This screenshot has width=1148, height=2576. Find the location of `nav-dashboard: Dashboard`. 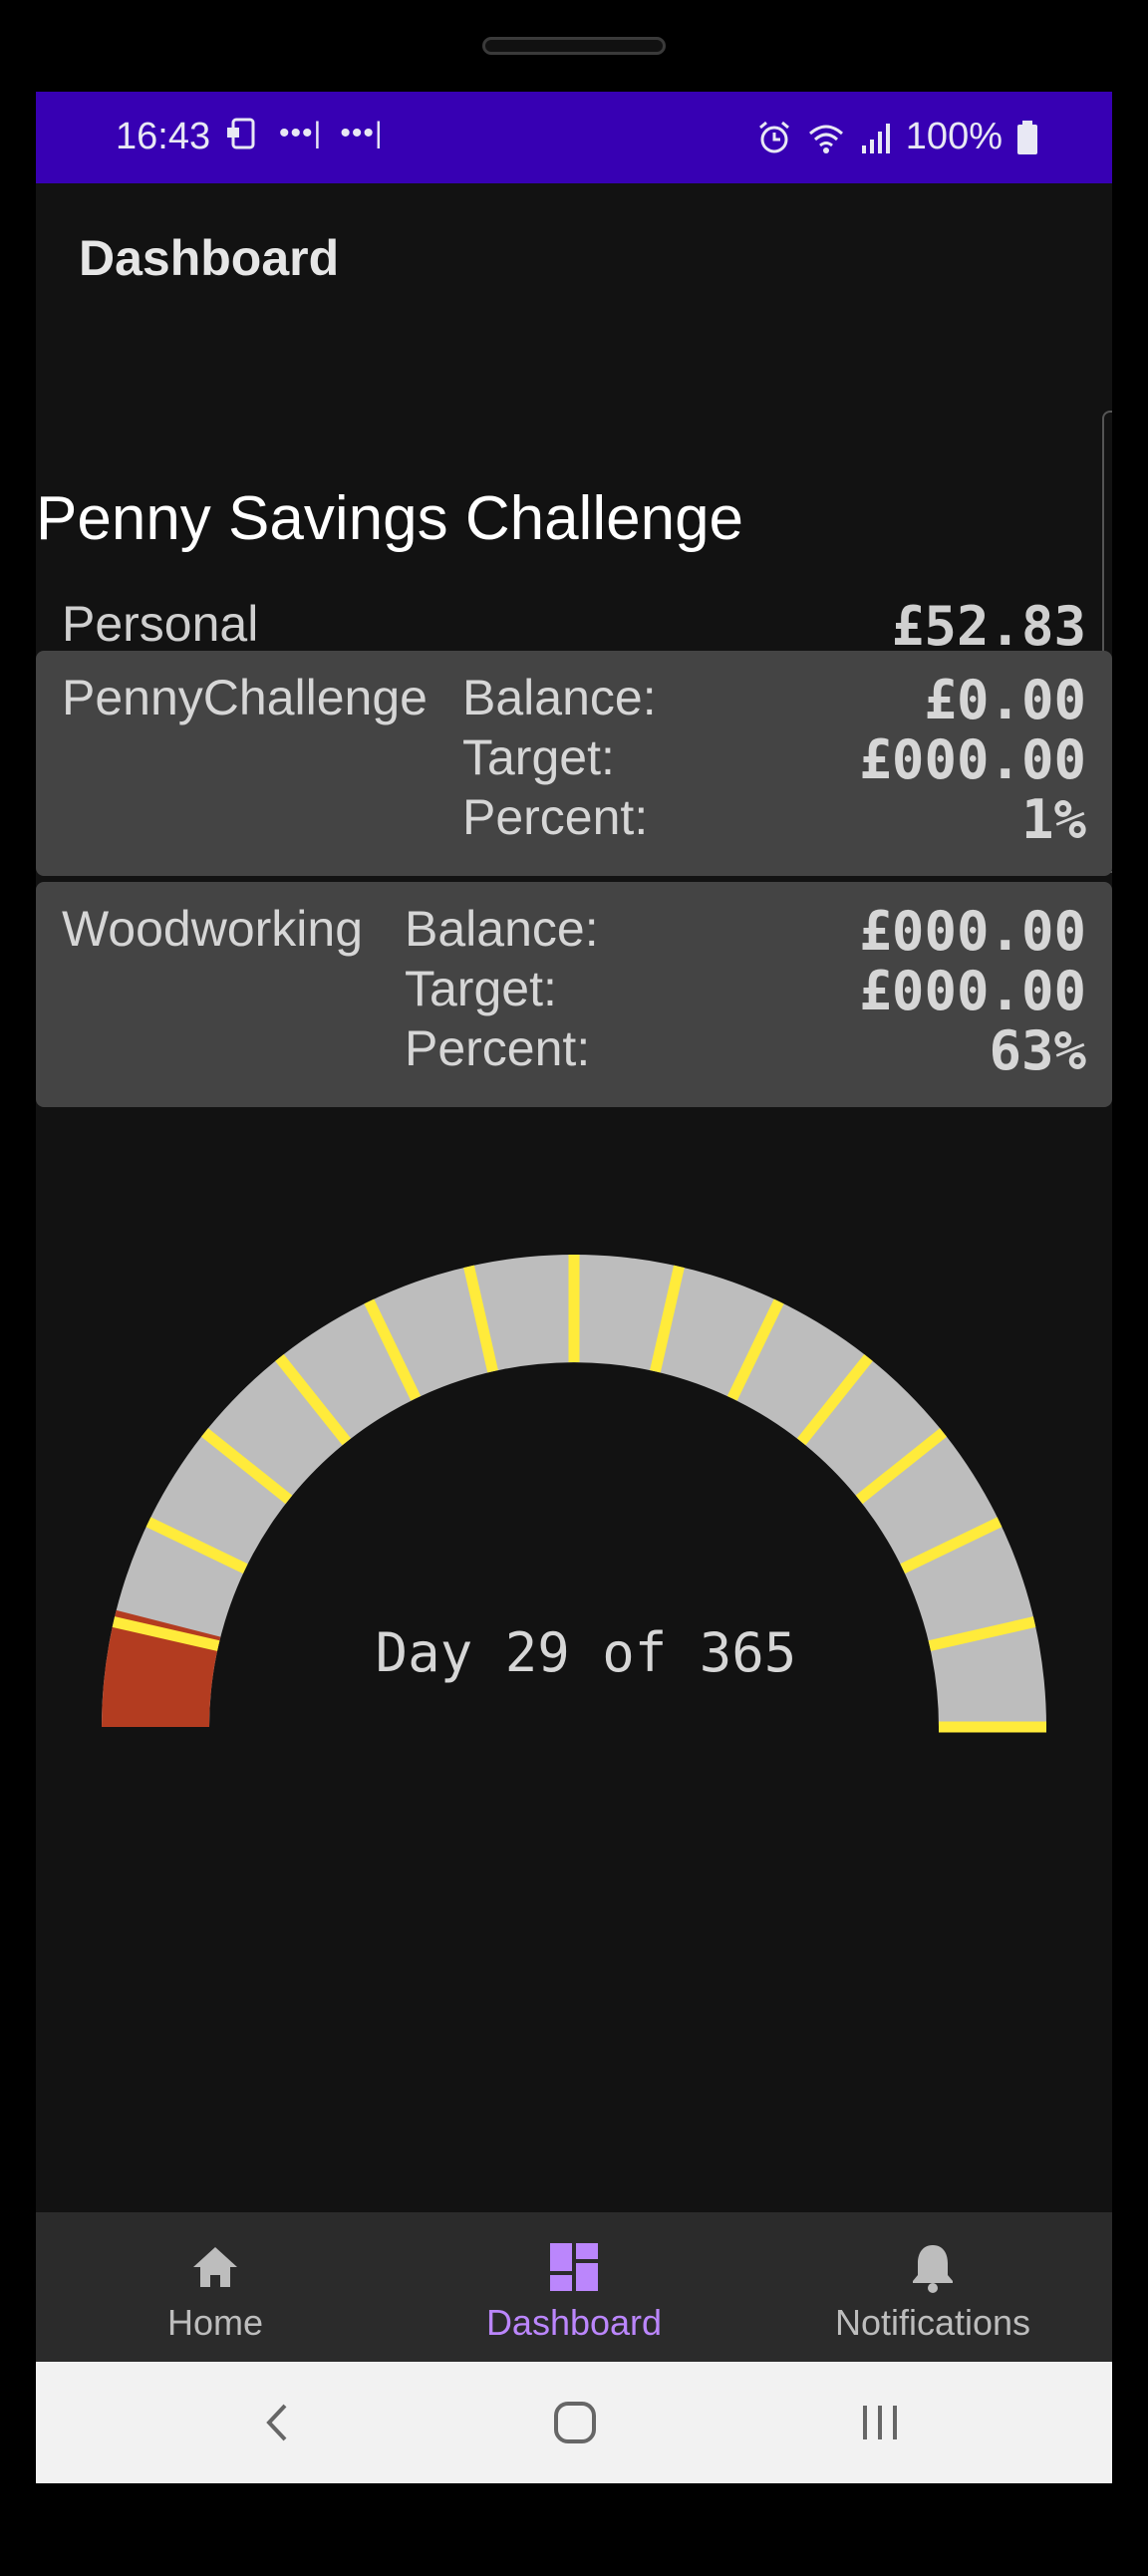

nav-dashboard: Dashboard is located at coordinates (574, 2287).